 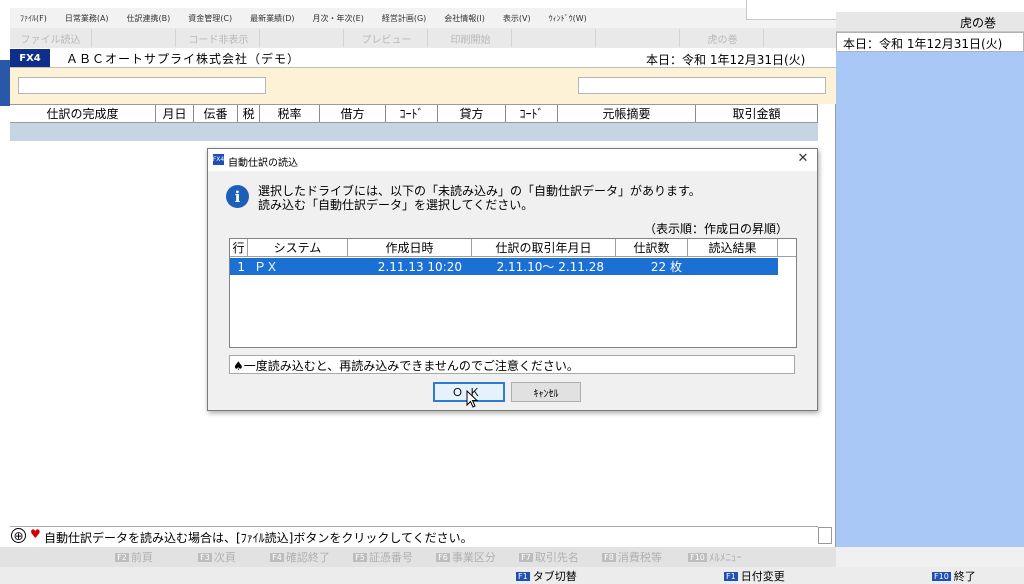 What do you see at coordinates (149, 18) in the screenshot?
I see `menu-journal-link: 仕訳連携(B)` at bounding box center [149, 18].